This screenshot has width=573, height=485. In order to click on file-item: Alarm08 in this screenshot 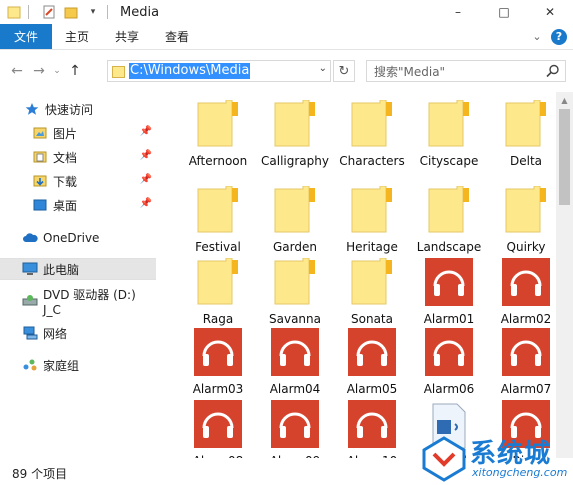, I will do `click(218, 429)`.